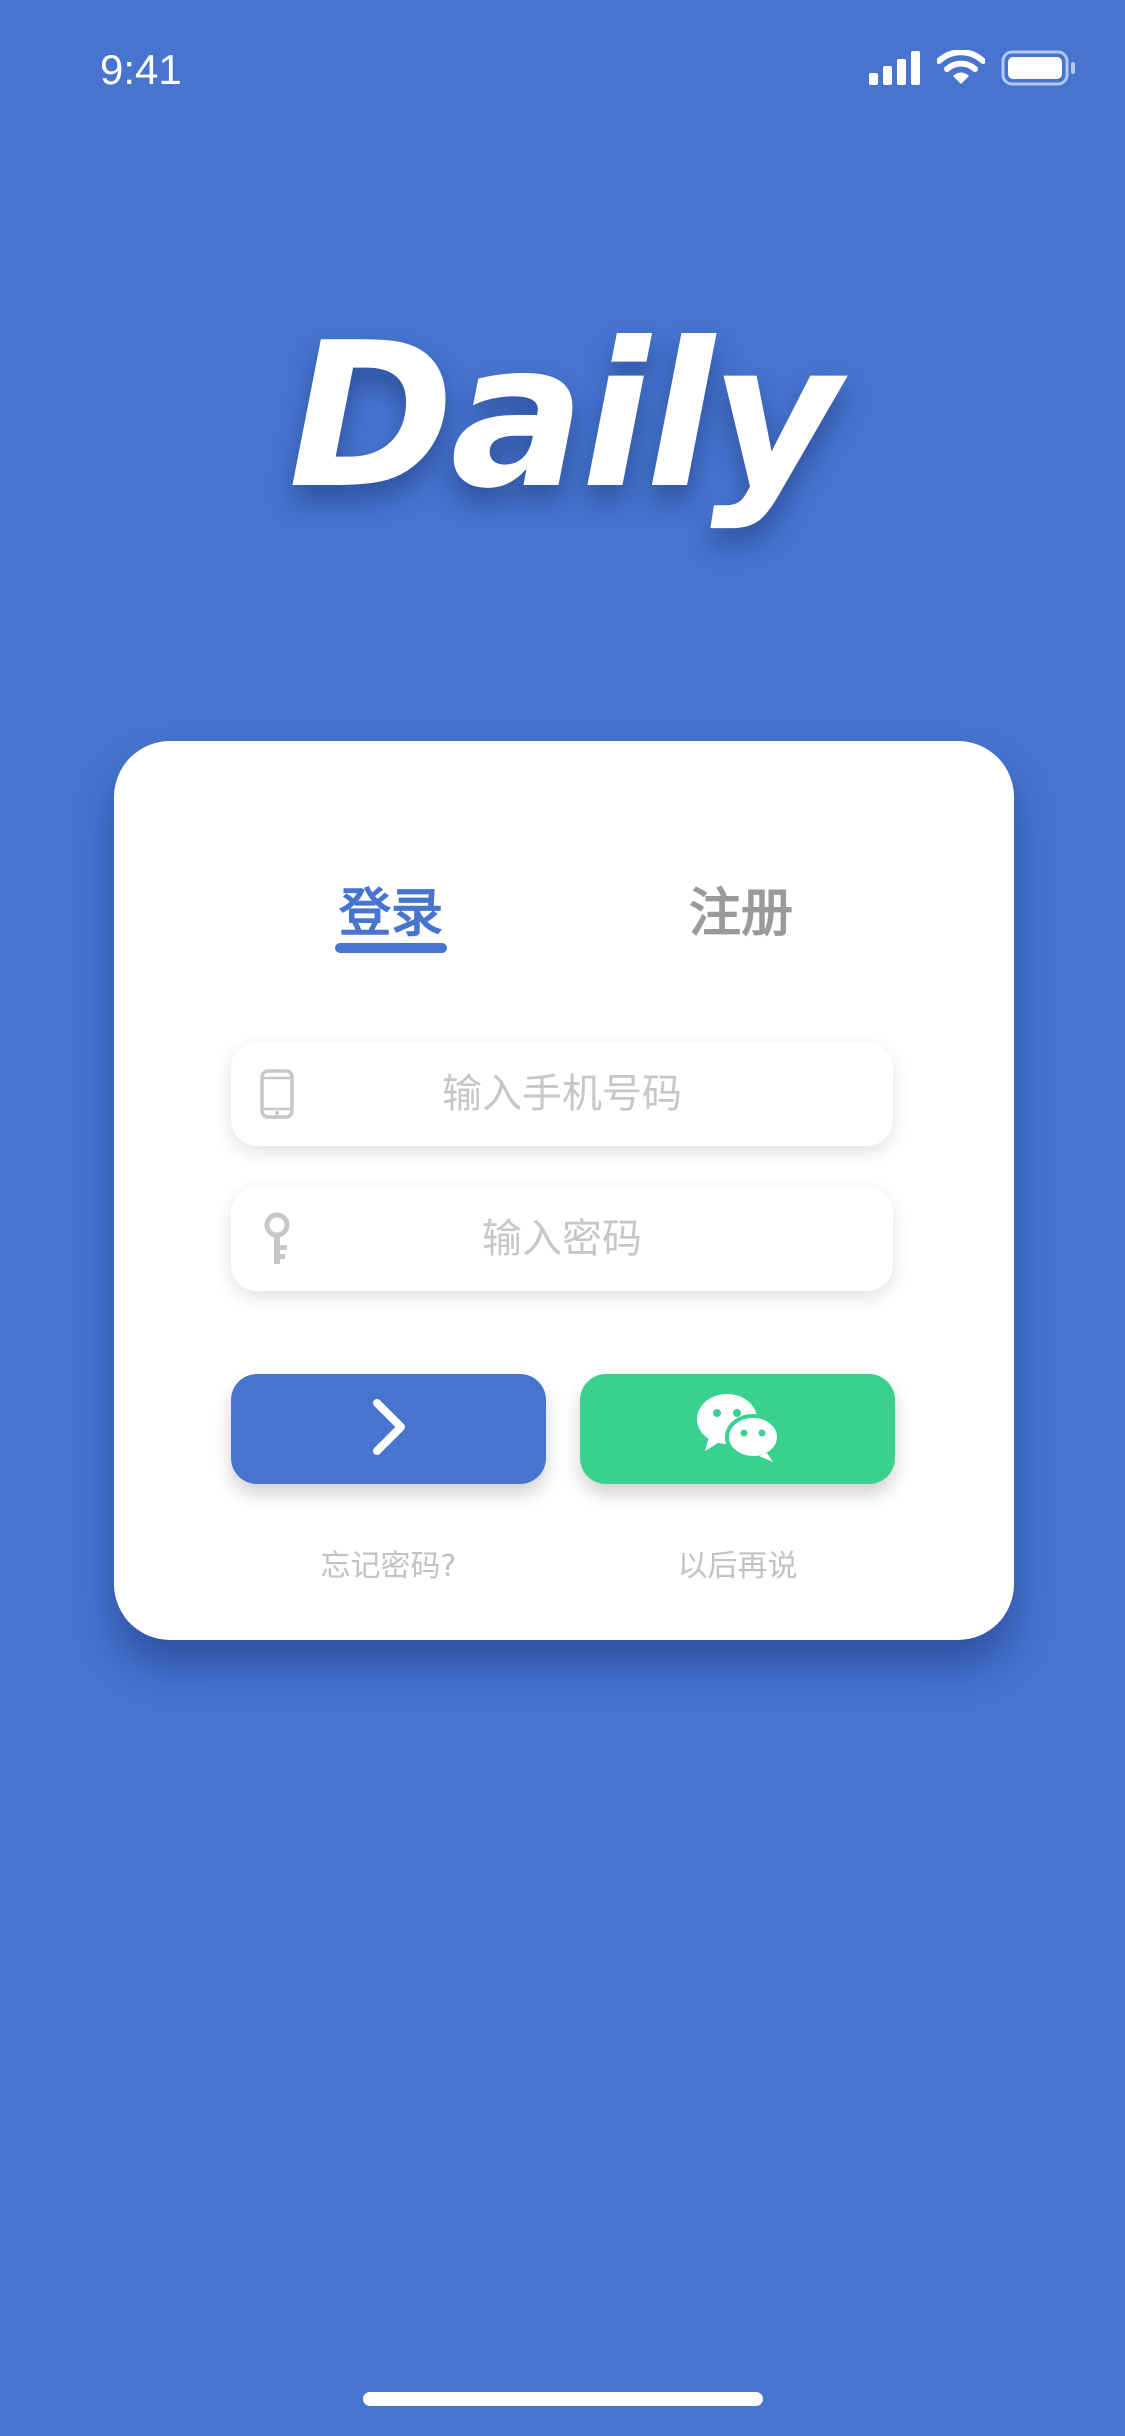 This screenshot has height=2436, width=1125. What do you see at coordinates (388, 1563) in the screenshot?
I see `forgot-password-link: 忘记密码?` at bounding box center [388, 1563].